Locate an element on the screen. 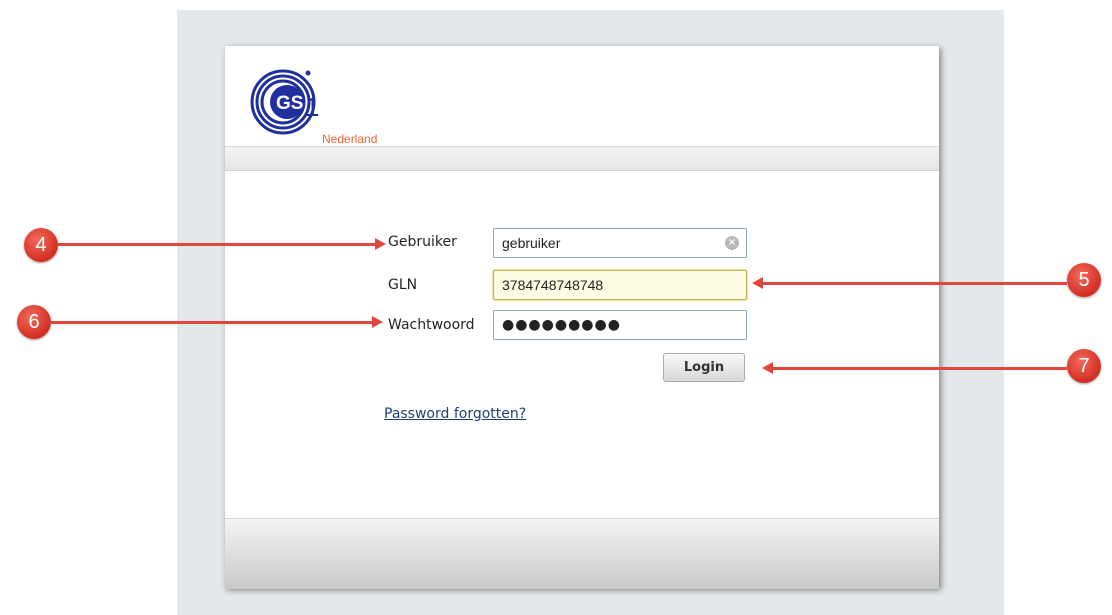  gln-field: 3784748748748 is located at coordinates (620, 285).